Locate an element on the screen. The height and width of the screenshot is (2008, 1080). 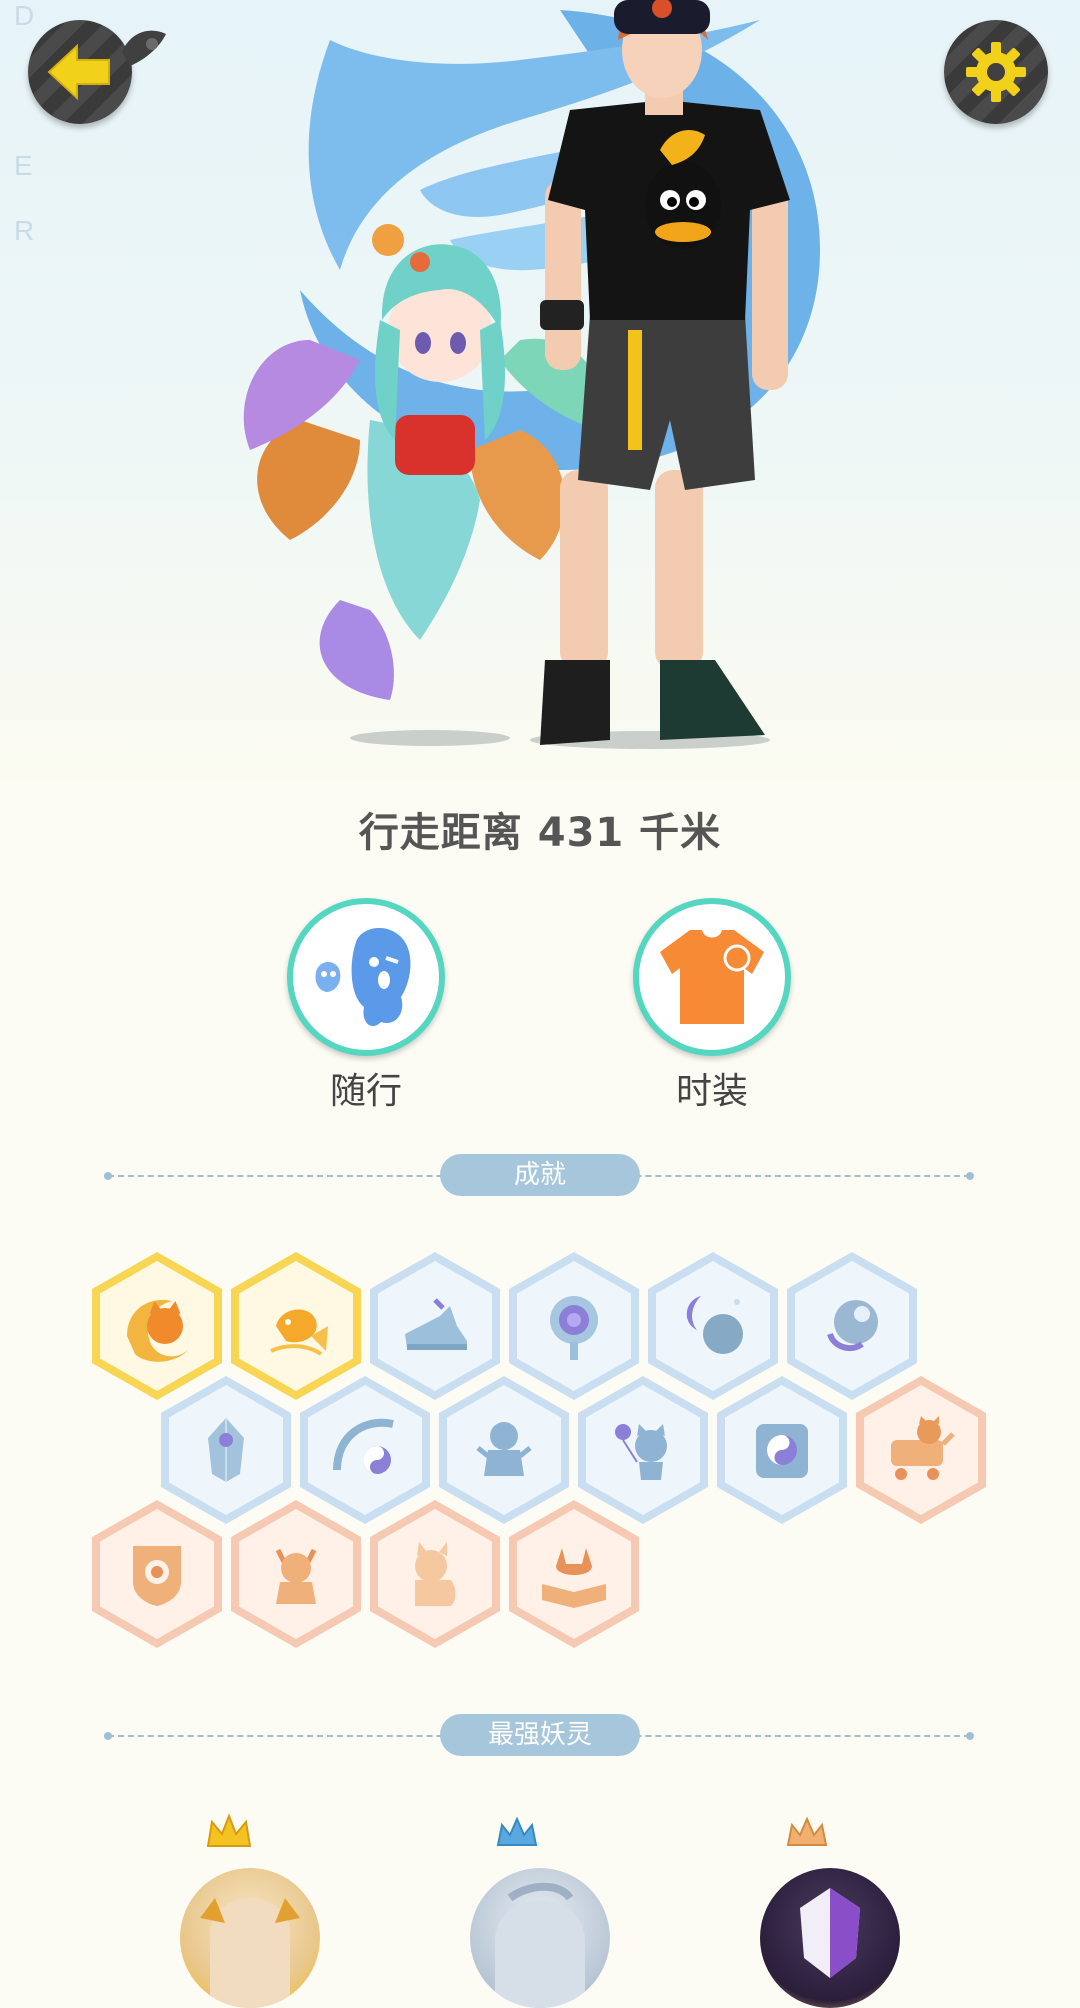
crystal-ball-badge-icon is located at coordinates (852, 1326).